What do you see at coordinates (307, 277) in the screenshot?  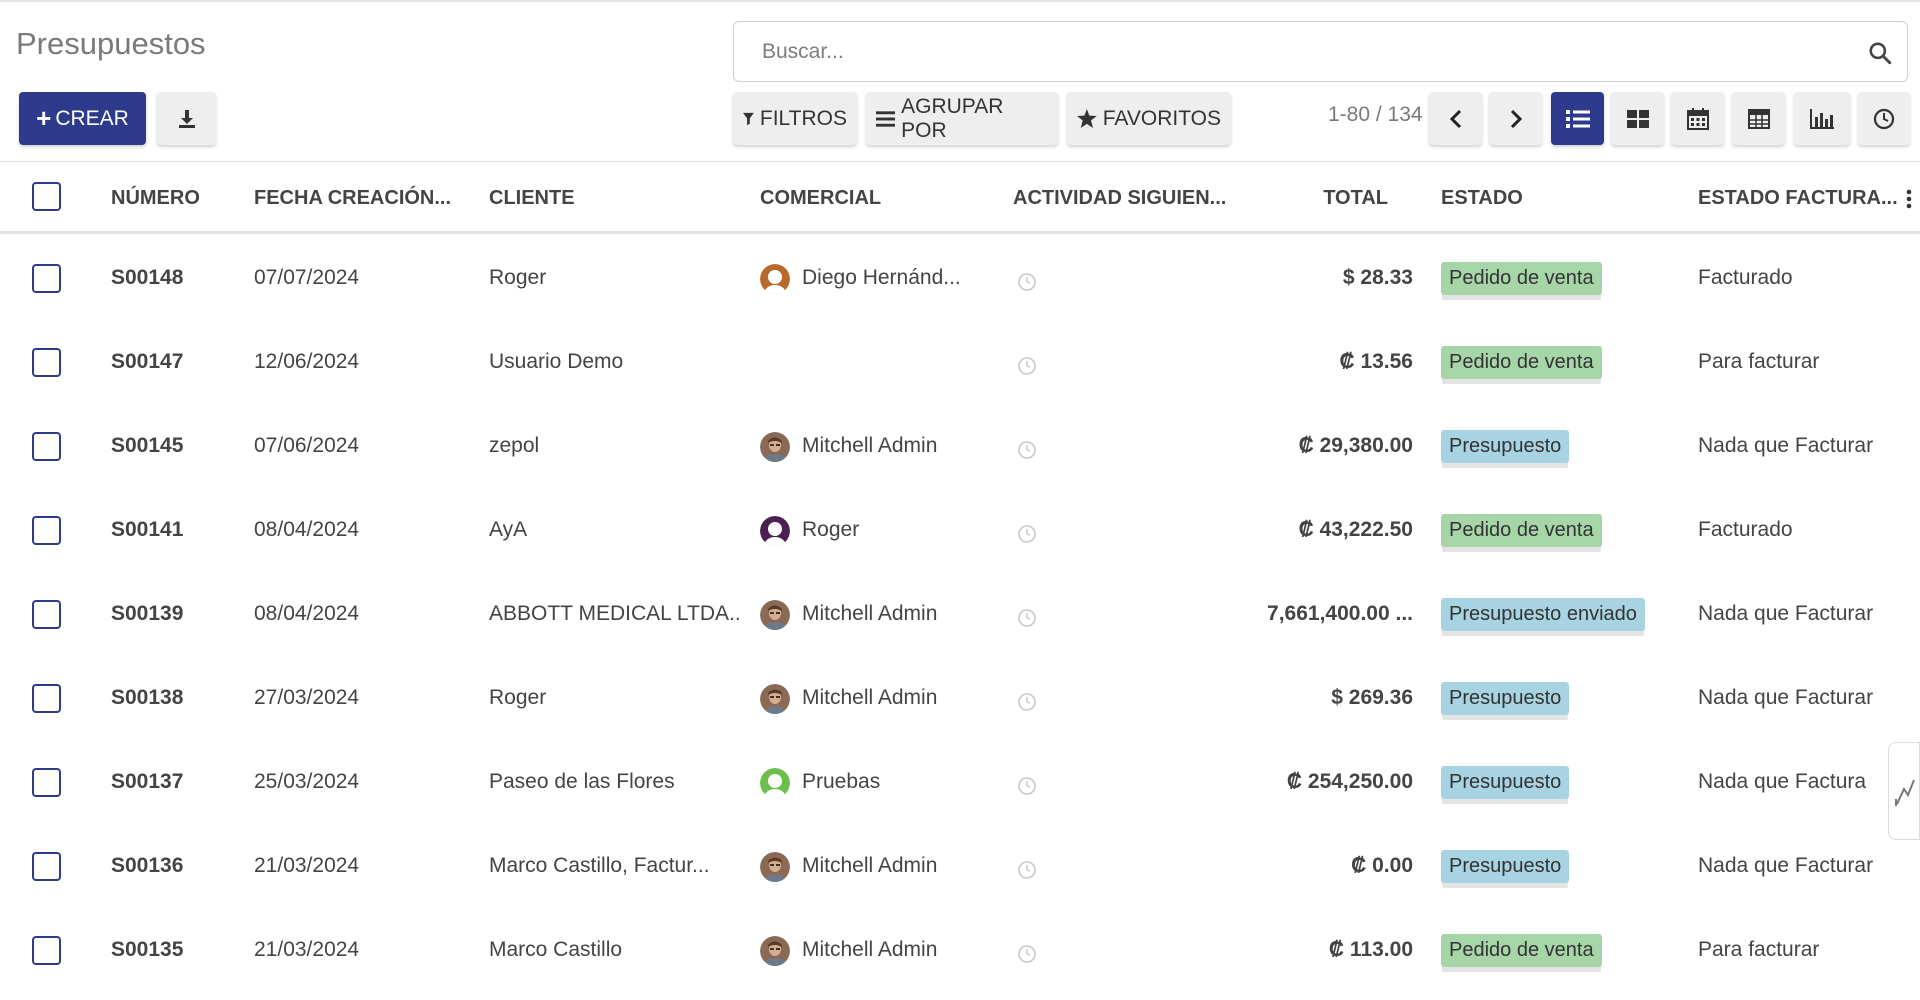 I see `creation-date: 07/07/2024` at bounding box center [307, 277].